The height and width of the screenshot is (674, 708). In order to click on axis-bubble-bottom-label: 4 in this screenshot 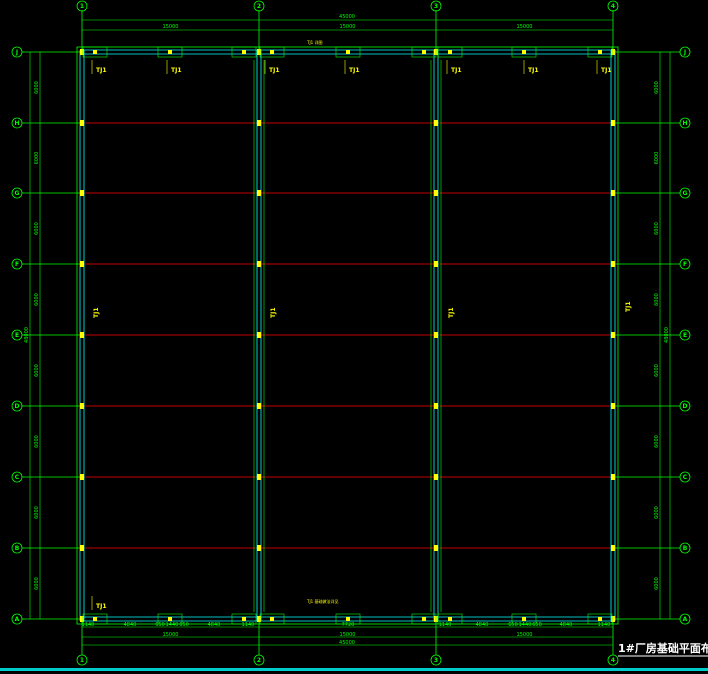, I will do `click(613, 660)`.